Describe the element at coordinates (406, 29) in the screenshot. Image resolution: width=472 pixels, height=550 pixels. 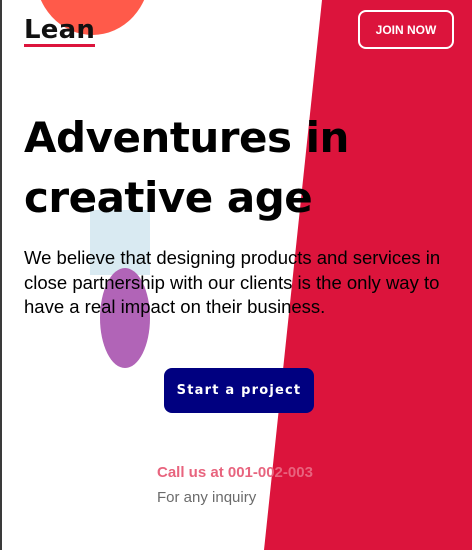
I see `join-now-button: JOIN NOW` at that location.